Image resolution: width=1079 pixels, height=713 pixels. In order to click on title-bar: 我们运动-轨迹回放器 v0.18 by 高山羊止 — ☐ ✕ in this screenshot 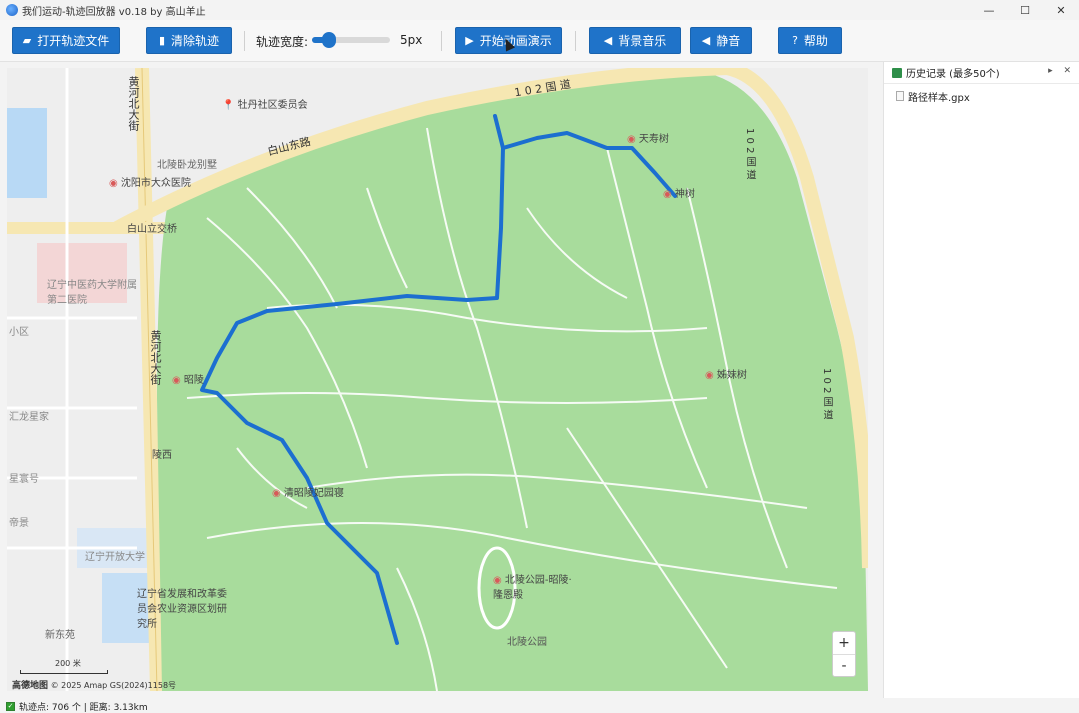, I will do `click(539, 10)`.